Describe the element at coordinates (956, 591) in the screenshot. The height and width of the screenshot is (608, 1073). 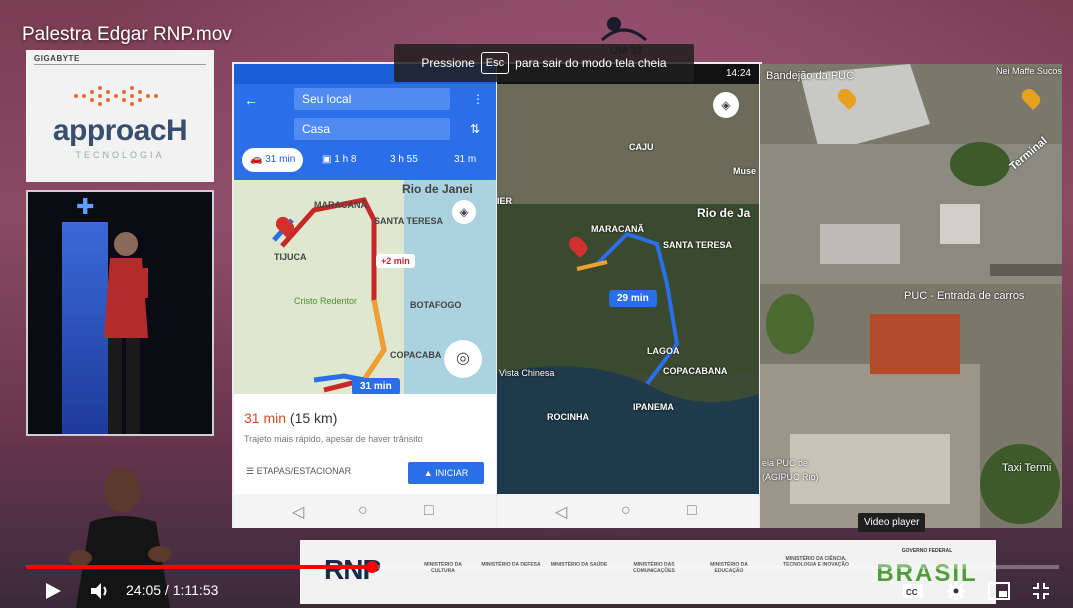
I see `gear-icon` at that location.